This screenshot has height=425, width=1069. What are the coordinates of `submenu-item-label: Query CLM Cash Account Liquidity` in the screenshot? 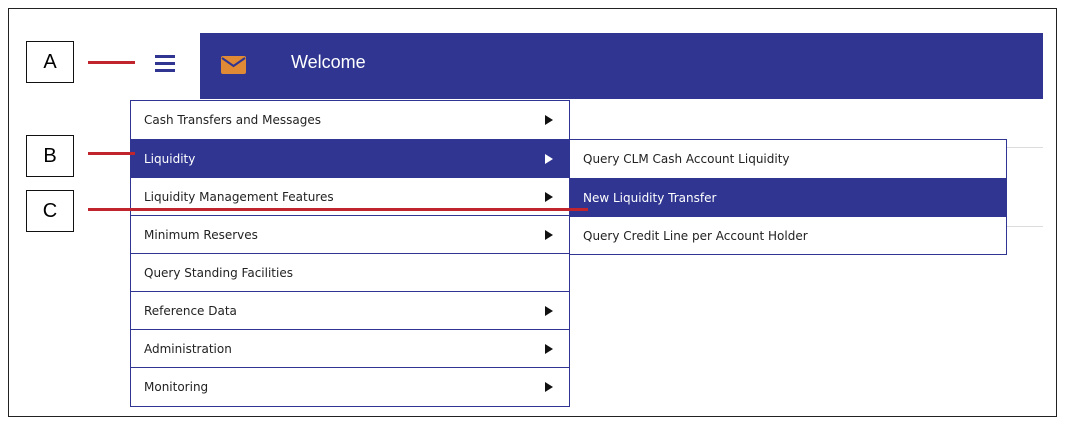 It's located at (686, 159).